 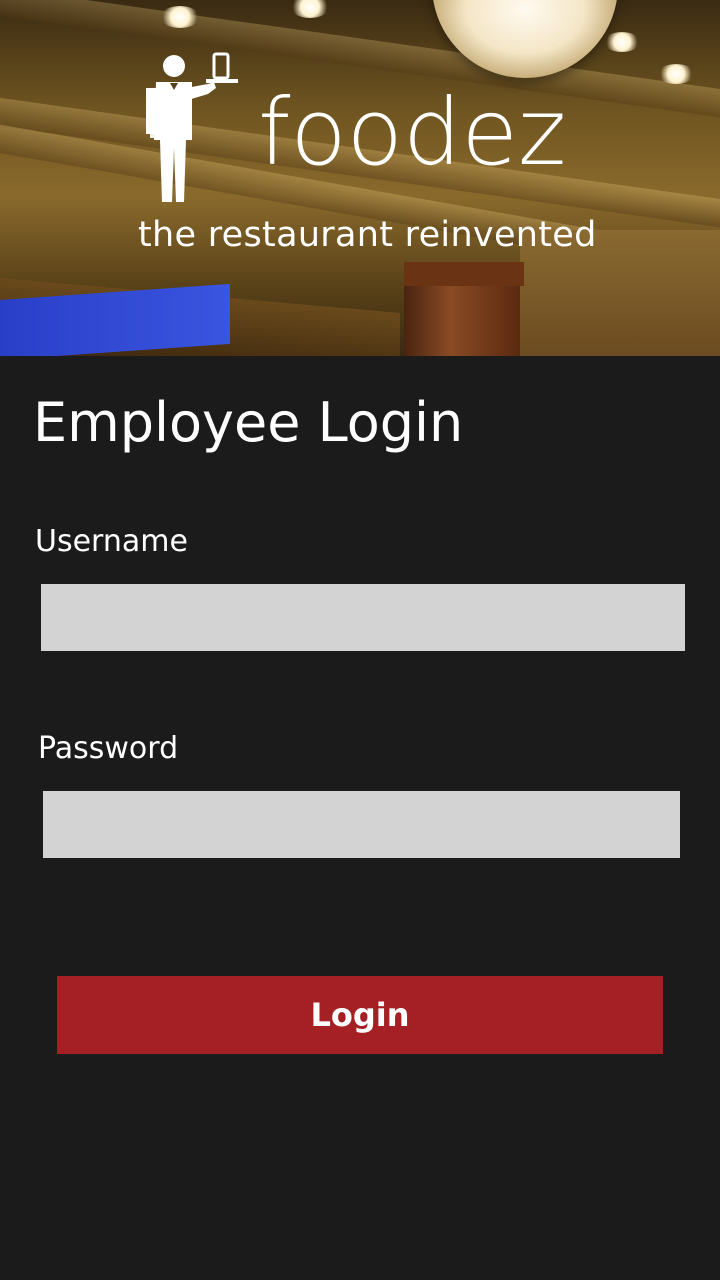 What do you see at coordinates (360, 1015) in the screenshot?
I see `login-button: Login` at bounding box center [360, 1015].